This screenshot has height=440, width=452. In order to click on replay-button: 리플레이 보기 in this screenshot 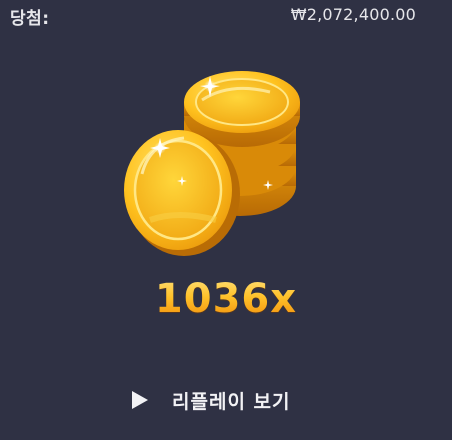, I will do `click(209, 400)`.